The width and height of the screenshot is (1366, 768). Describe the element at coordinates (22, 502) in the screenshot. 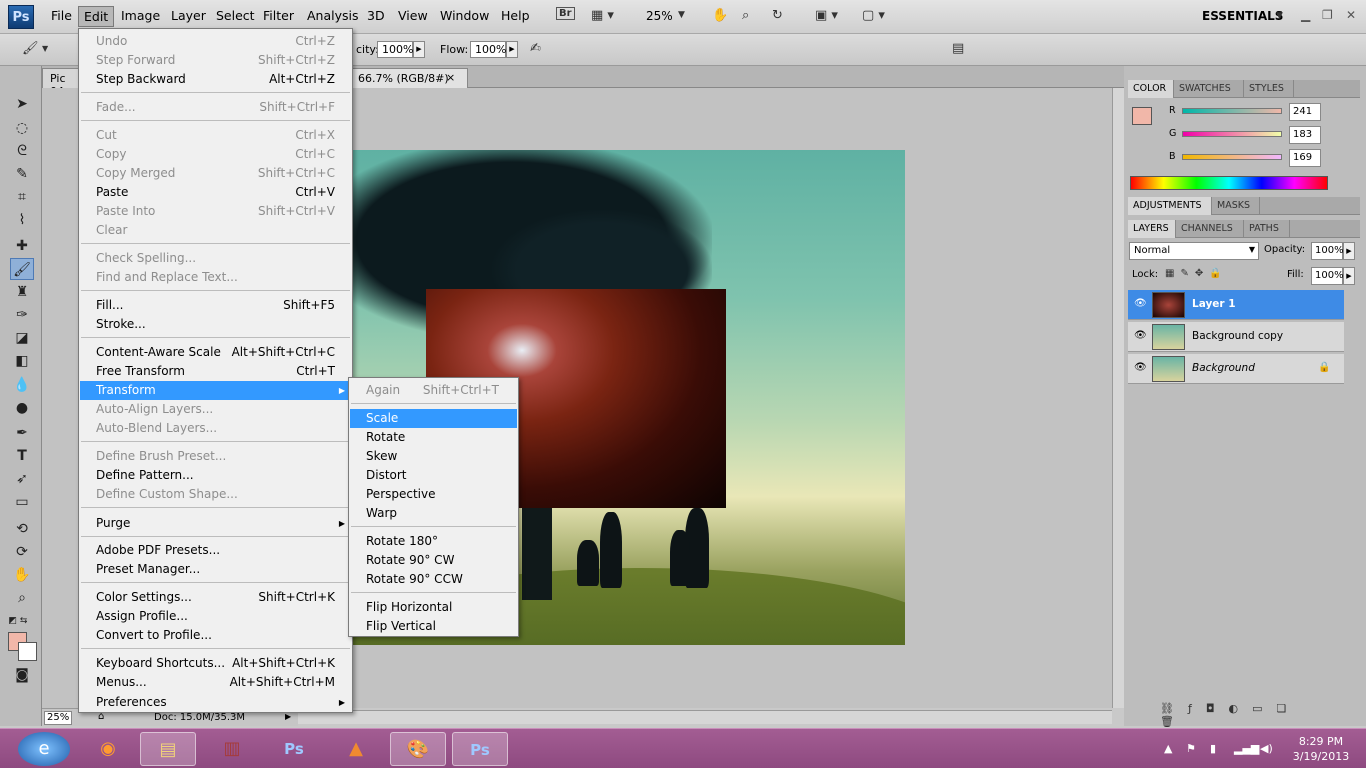

I see `shape-tool-icon: ▭` at that location.